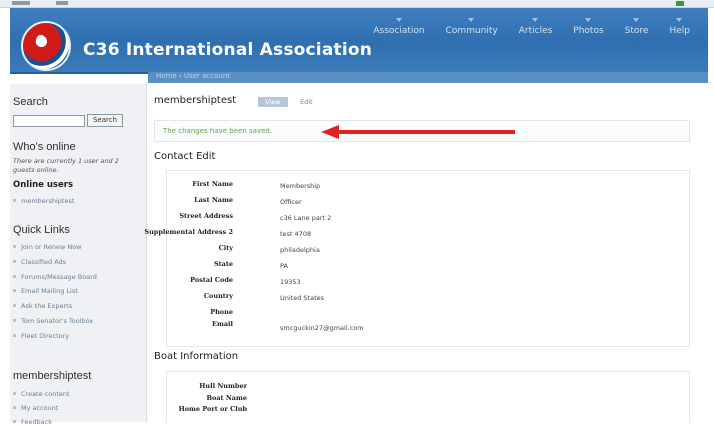 The height and width of the screenshot is (426, 714). What do you see at coordinates (49, 121) in the screenshot?
I see `search-input` at bounding box center [49, 121].